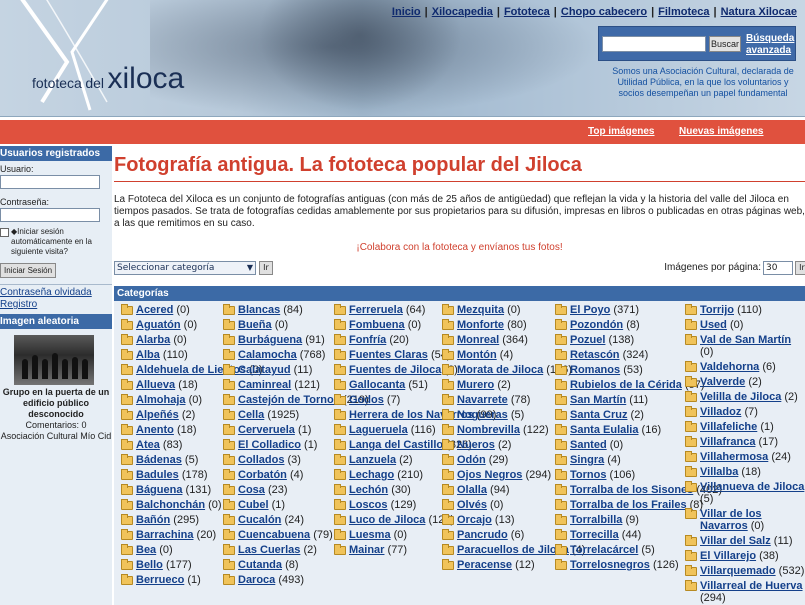 This screenshot has height=605, width=805. Describe the element at coordinates (713, 325) in the screenshot. I see `category-link: Used` at that location.